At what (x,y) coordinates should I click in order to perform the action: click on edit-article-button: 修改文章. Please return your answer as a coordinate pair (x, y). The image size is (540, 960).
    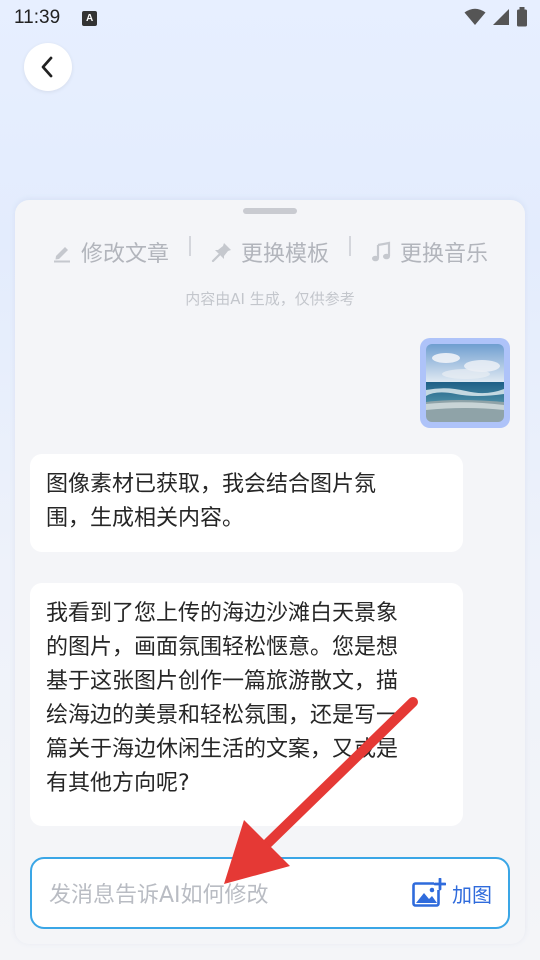
    Looking at the image, I should click on (110, 252).